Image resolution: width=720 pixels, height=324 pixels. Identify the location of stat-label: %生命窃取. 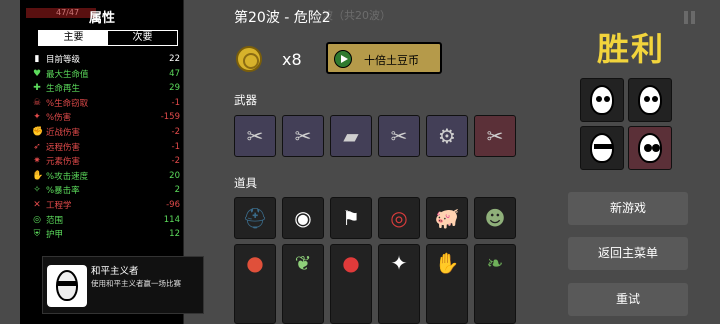
(67, 103).